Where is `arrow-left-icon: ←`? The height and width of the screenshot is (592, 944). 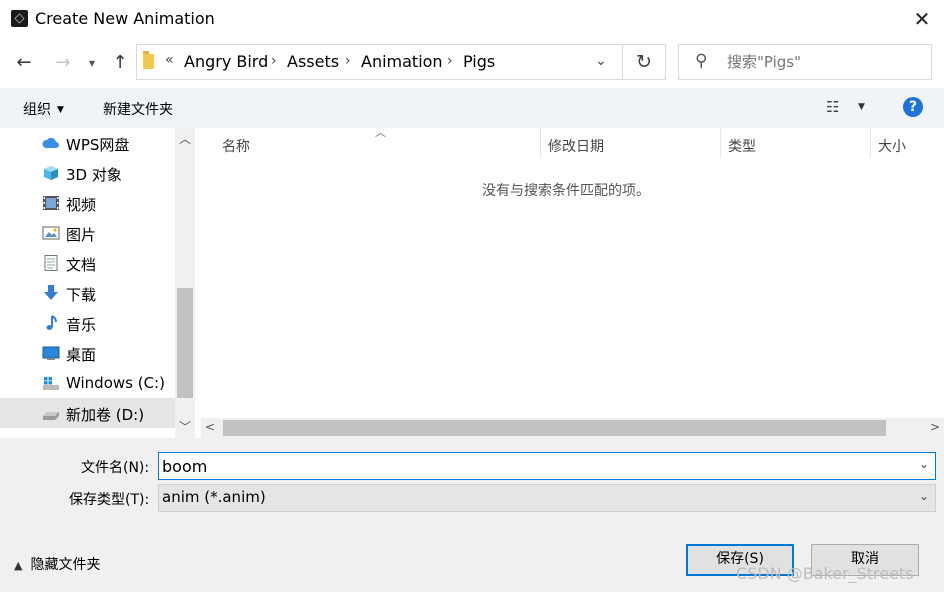 arrow-left-icon: ← is located at coordinates (24, 62).